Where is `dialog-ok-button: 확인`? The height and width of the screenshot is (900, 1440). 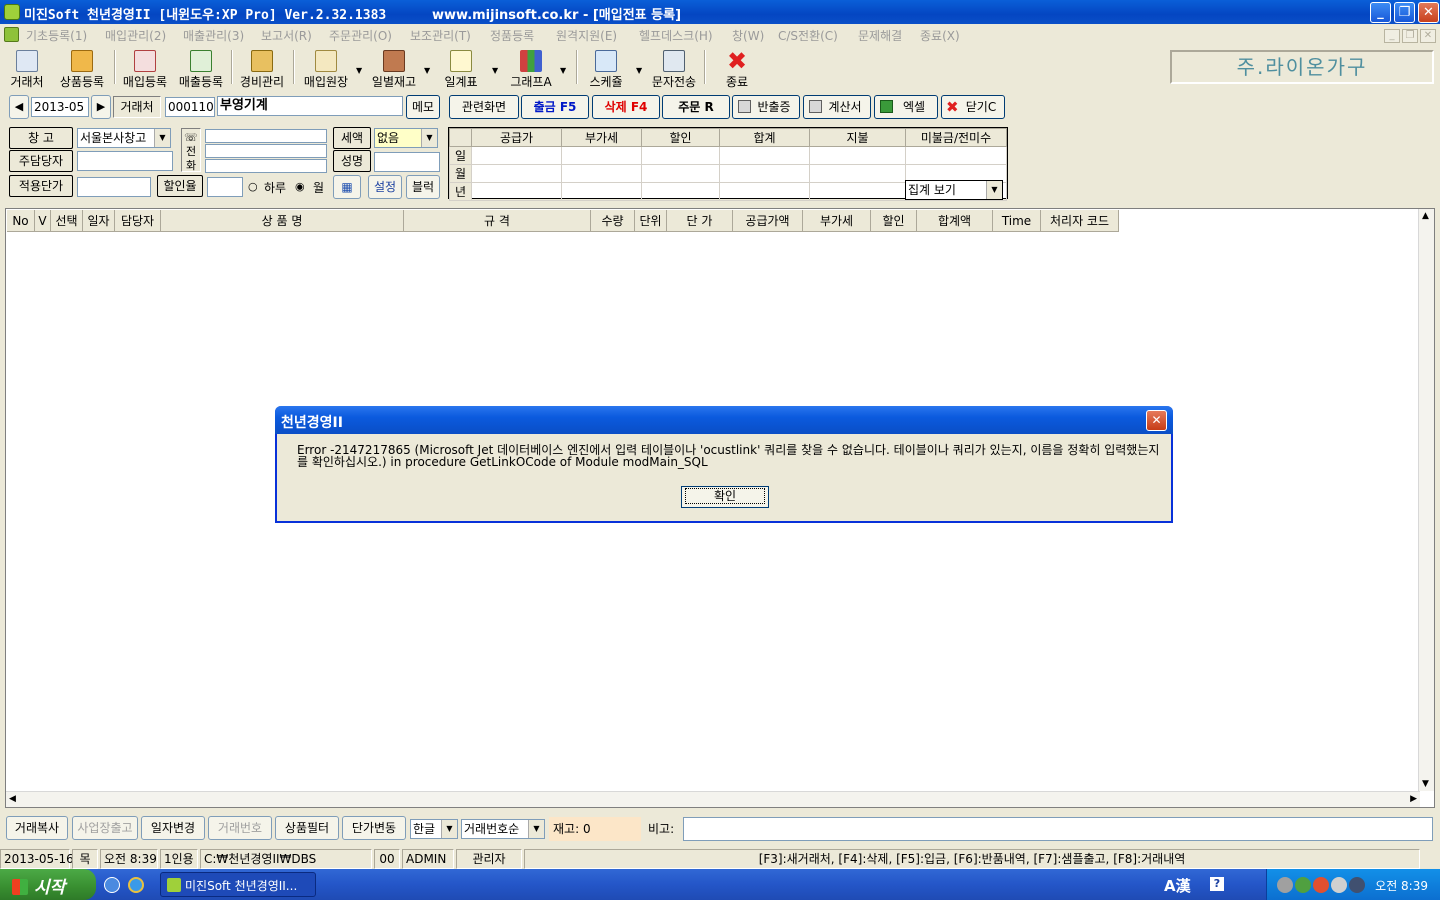
dialog-ok-button: 확인 is located at coordinates (725, 497).